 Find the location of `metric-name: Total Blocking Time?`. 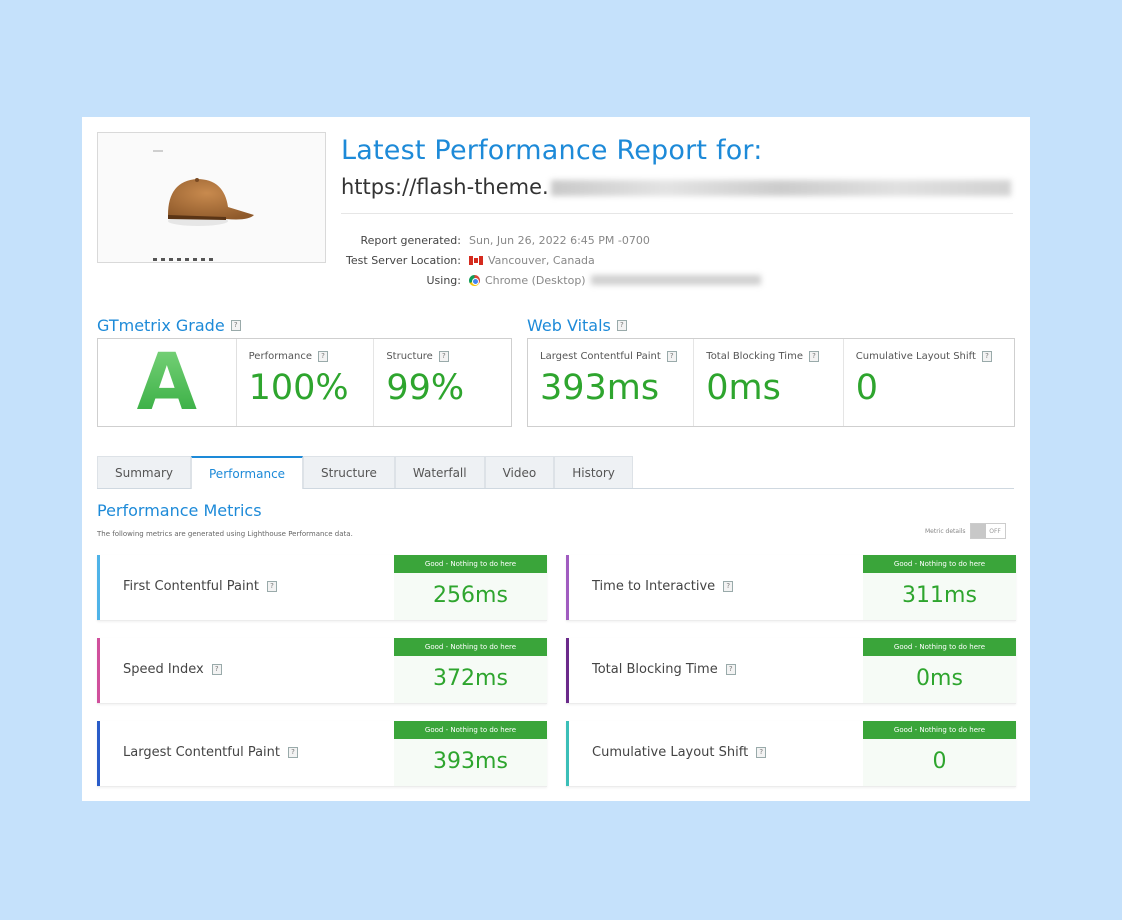

metric-name: Total Blocking Time? is located at coordinates (664, 669).